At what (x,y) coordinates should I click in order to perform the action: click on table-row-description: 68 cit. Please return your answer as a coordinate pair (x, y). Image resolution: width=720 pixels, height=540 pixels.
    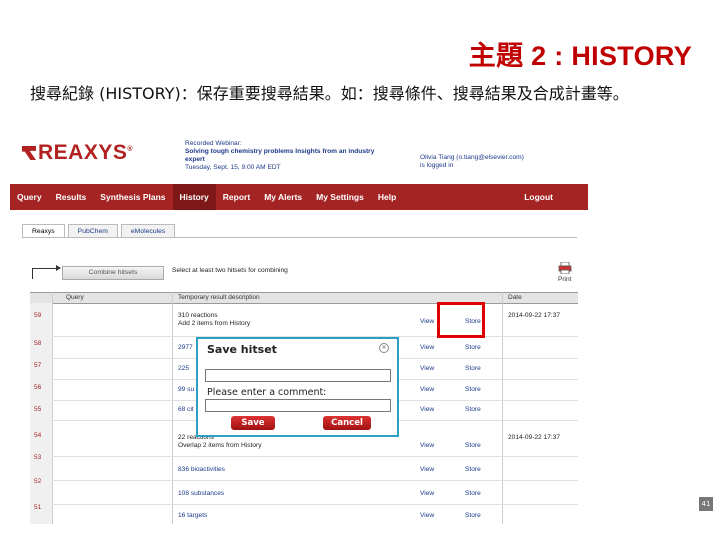
    Looking at the image, I should click on (186, 410).